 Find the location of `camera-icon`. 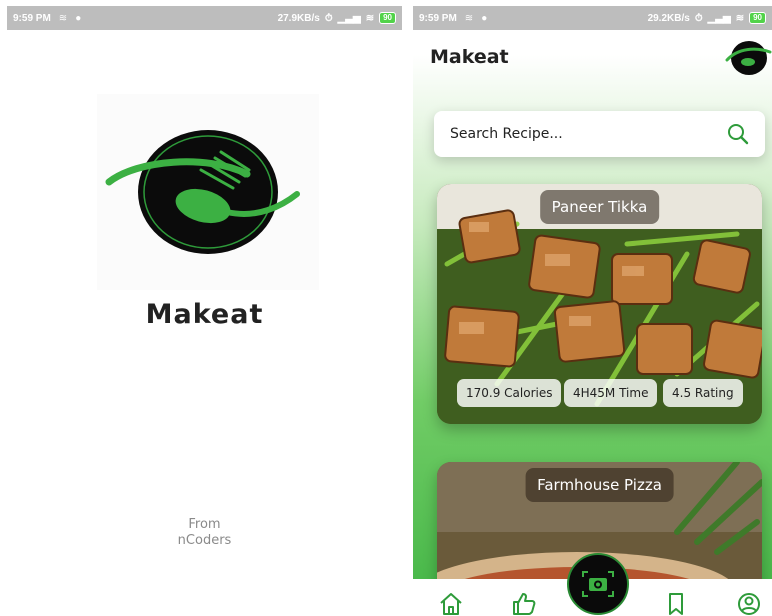

camera-icon is located at coordinates (598, 584).